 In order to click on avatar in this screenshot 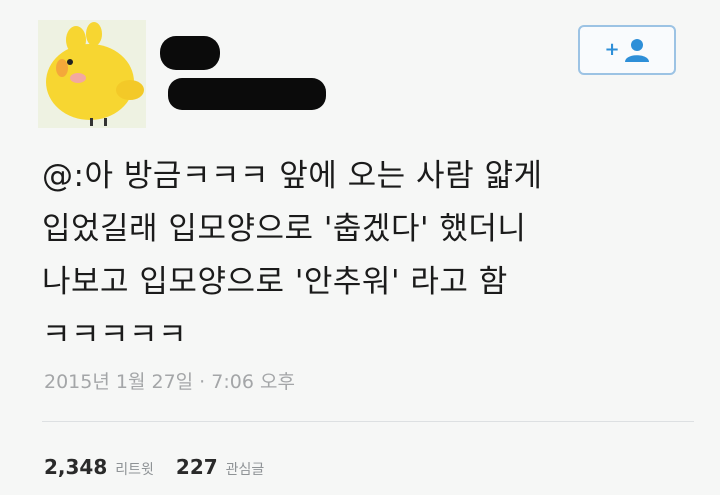, I will do `click(92, 74)`.